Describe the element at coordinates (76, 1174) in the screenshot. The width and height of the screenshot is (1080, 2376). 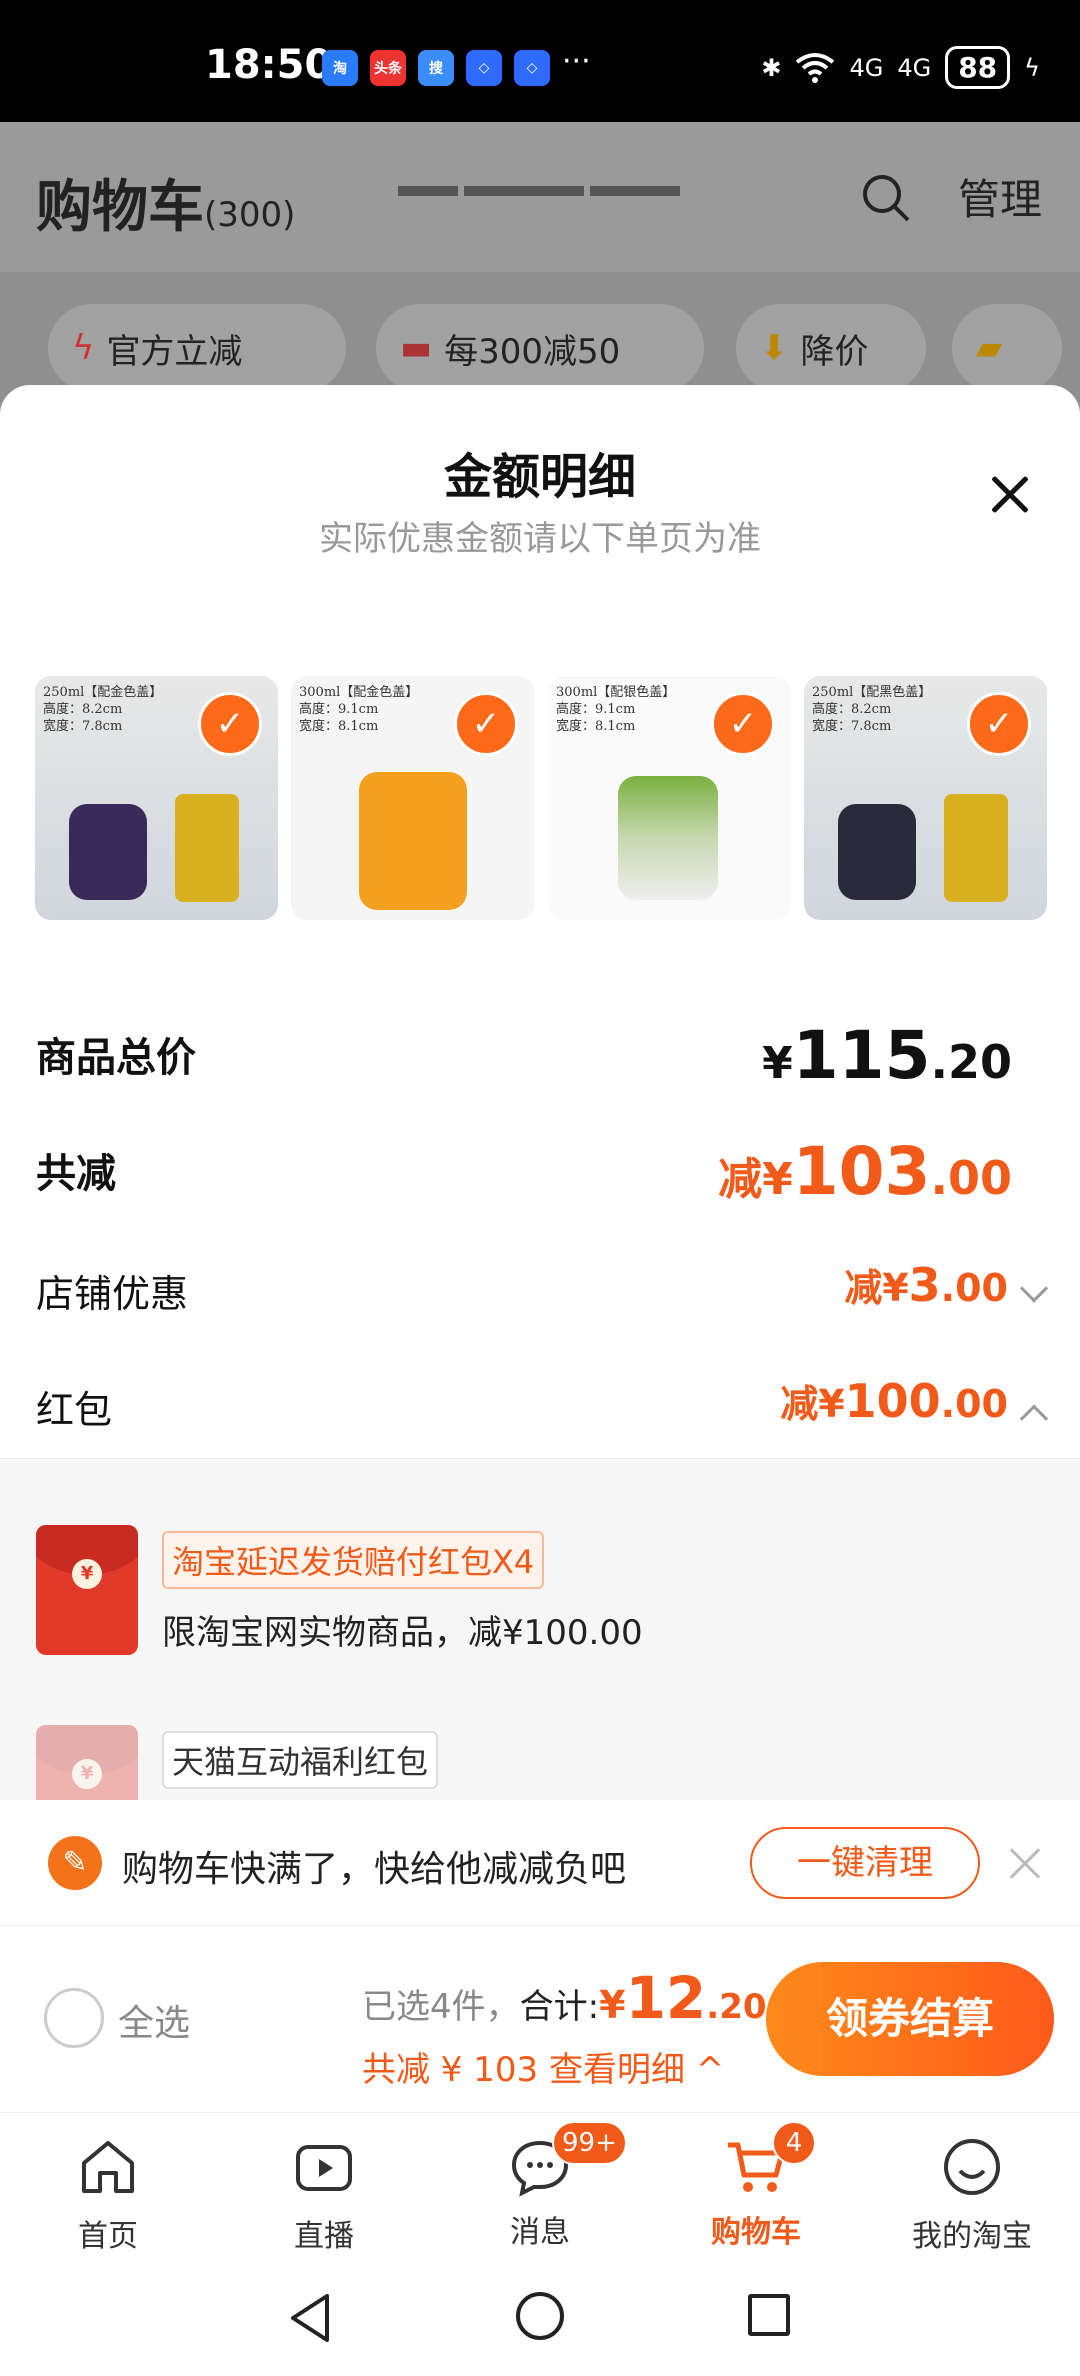
I see `total-discount-label: 共减` at that location.